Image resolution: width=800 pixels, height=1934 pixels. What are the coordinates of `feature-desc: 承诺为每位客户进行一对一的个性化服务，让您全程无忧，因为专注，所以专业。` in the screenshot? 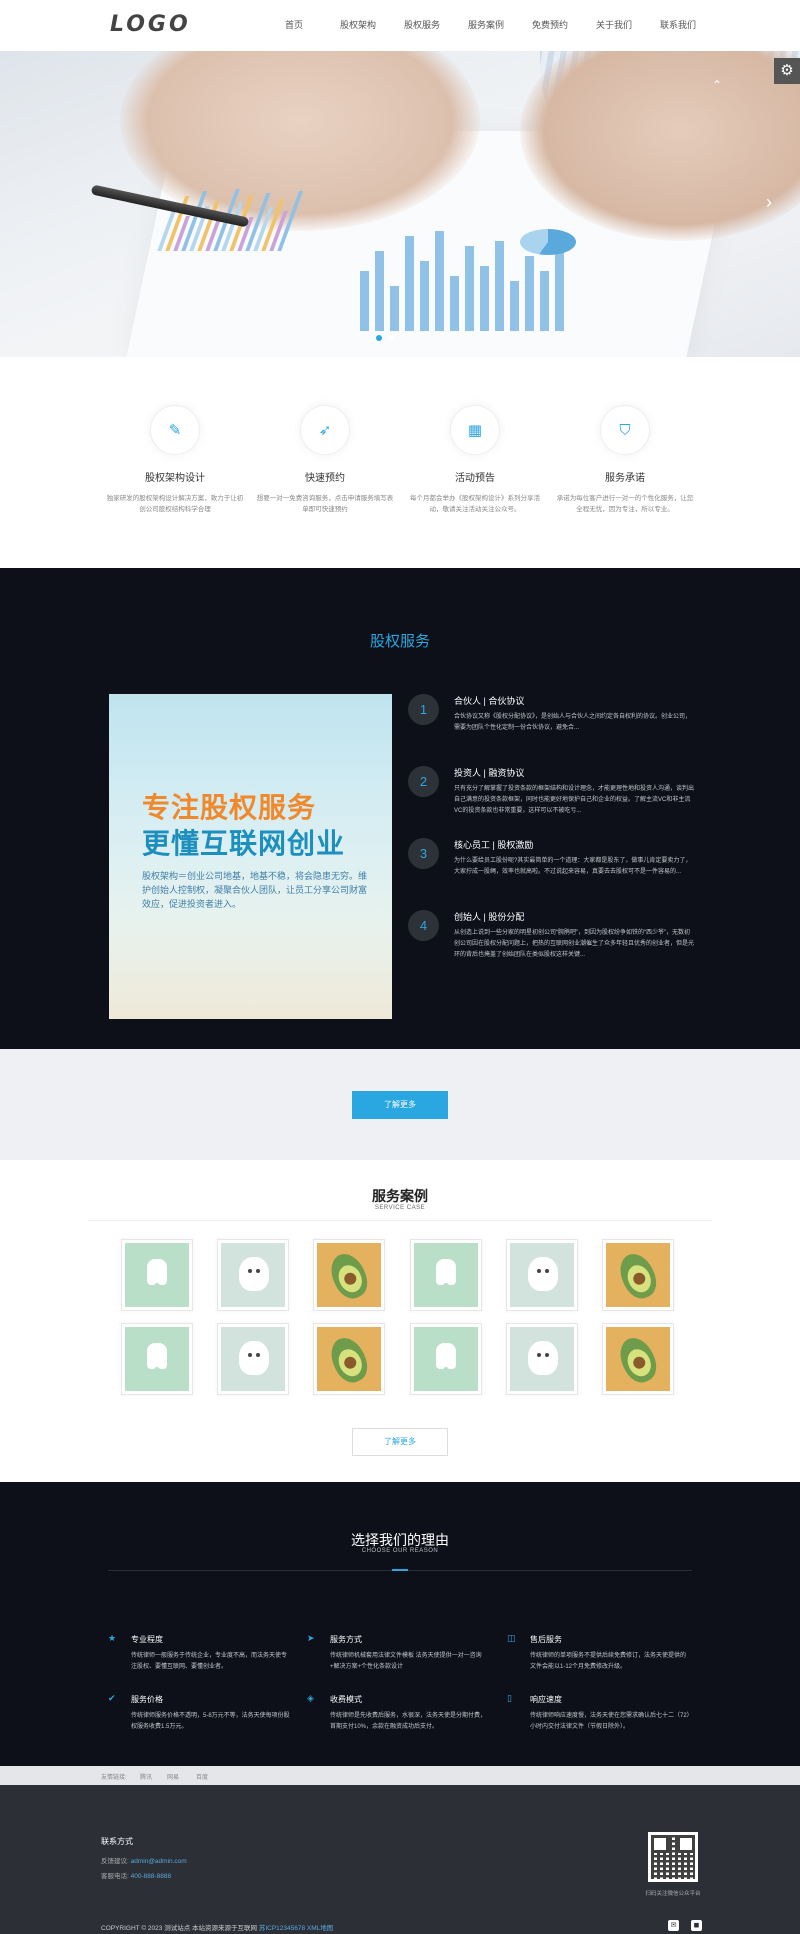 It's located at (625, 504).